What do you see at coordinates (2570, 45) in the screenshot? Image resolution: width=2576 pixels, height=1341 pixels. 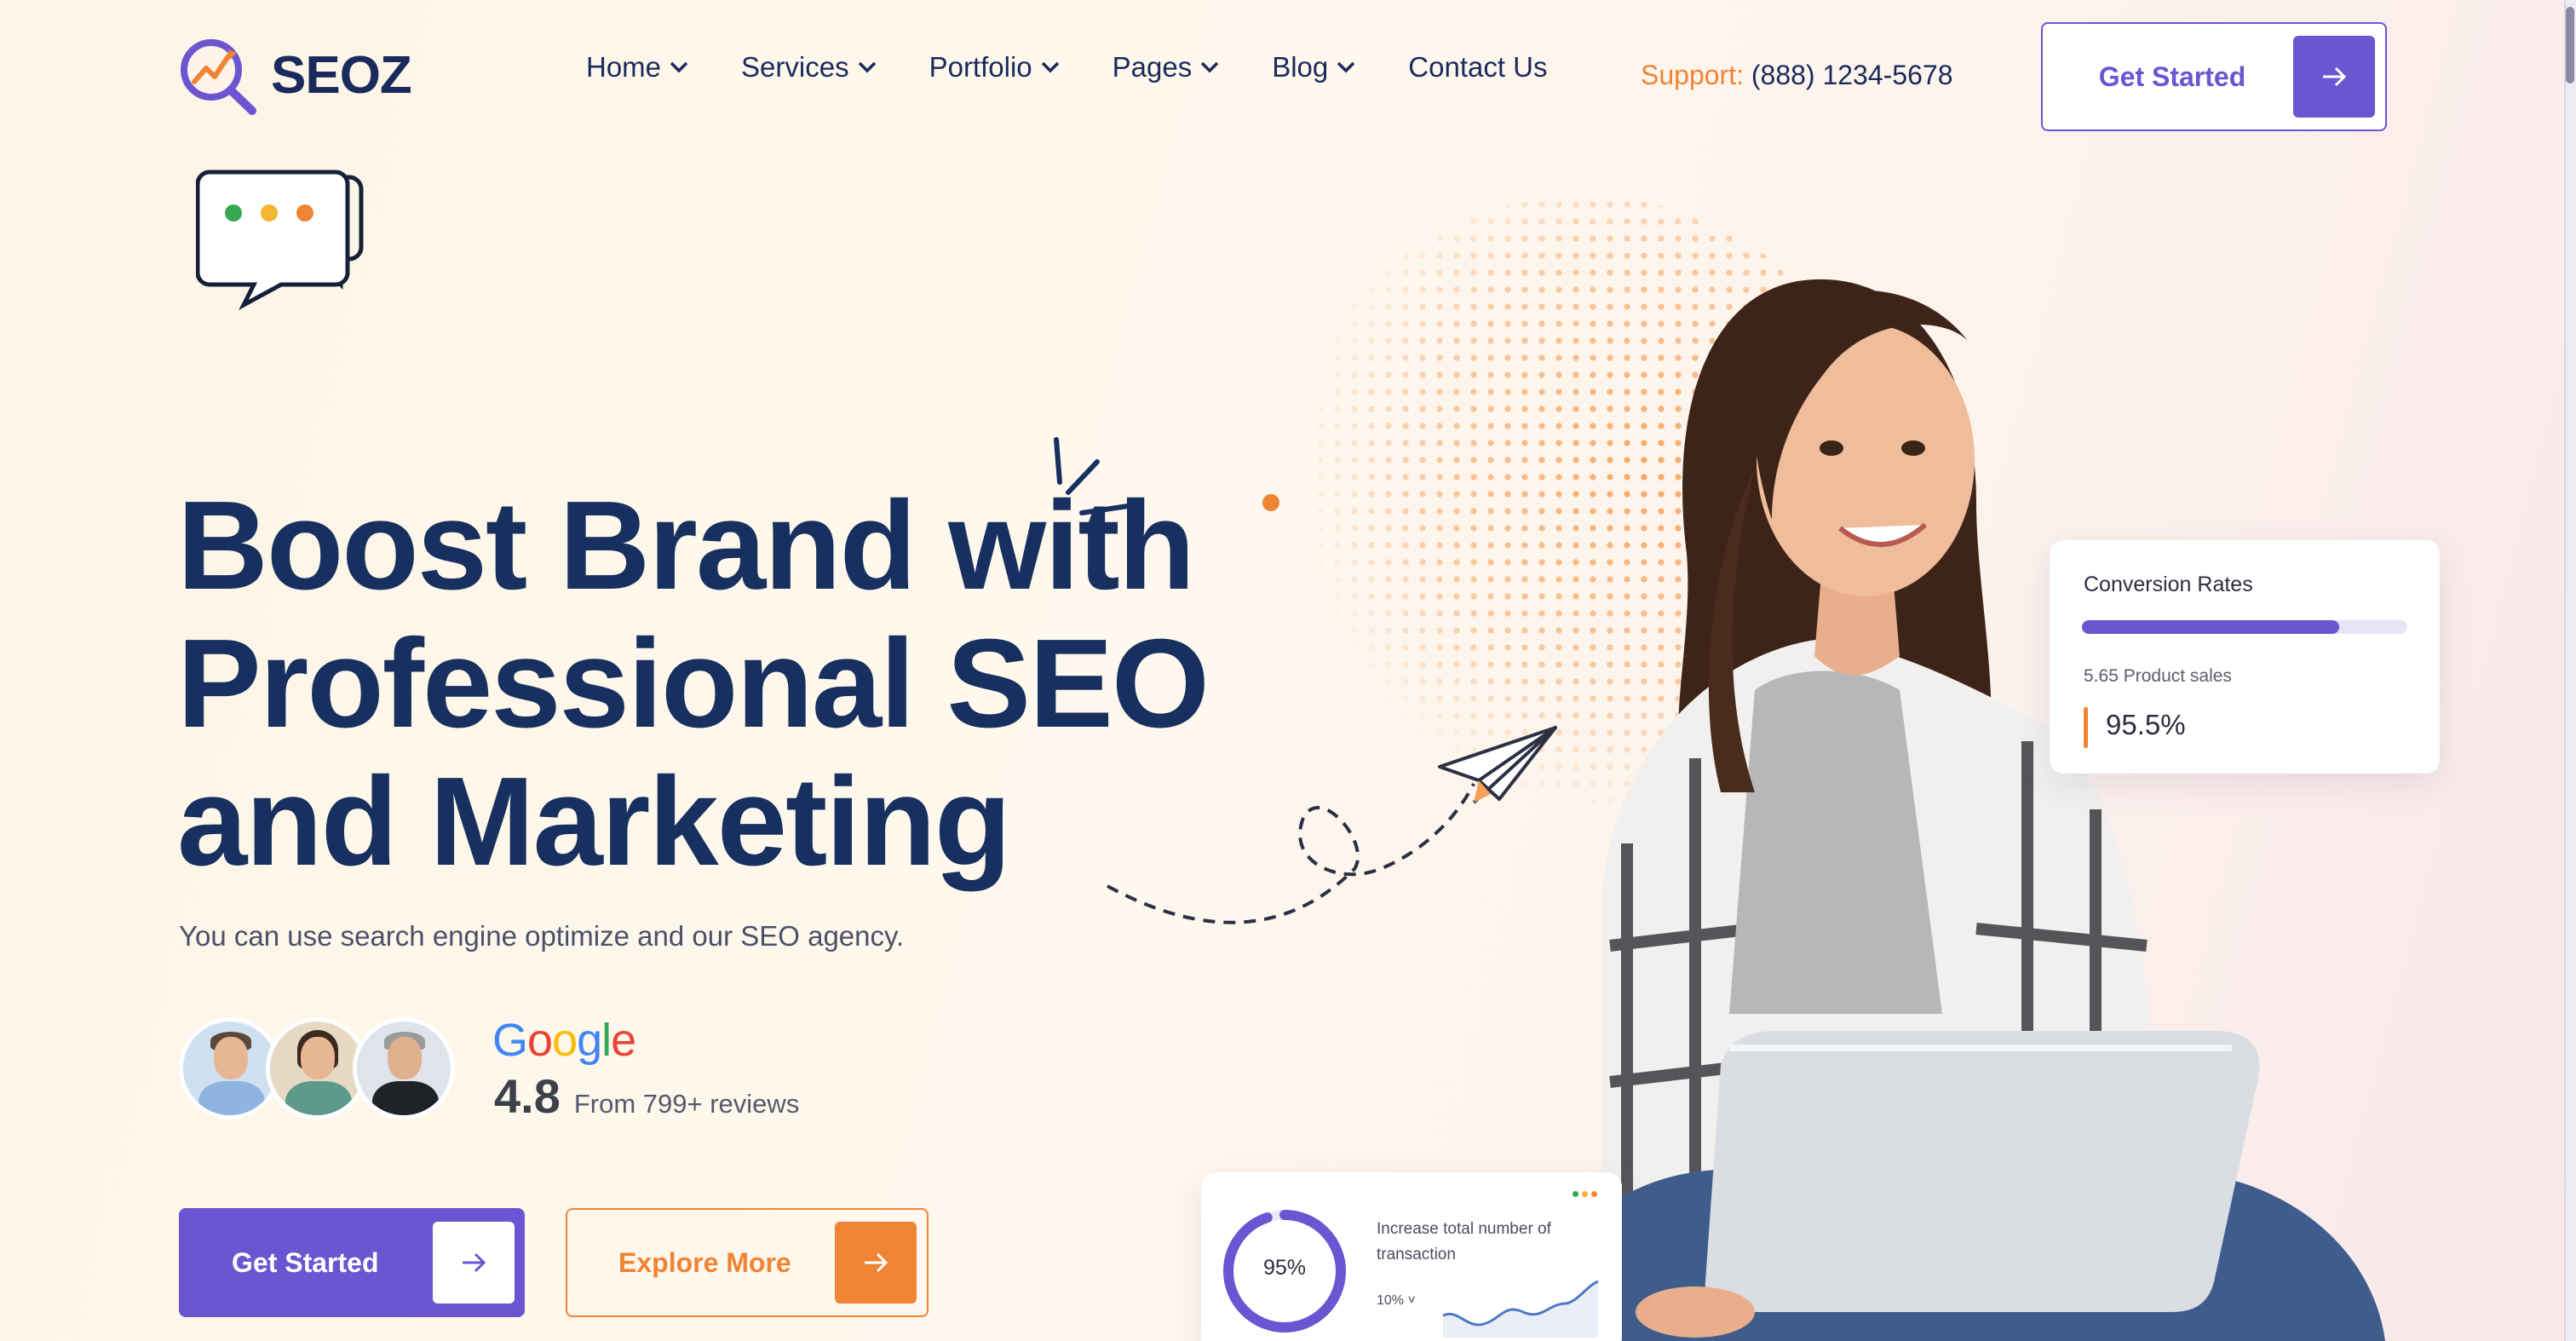 I see `scrollbar-thumb` at bounding box center [2570, 45].